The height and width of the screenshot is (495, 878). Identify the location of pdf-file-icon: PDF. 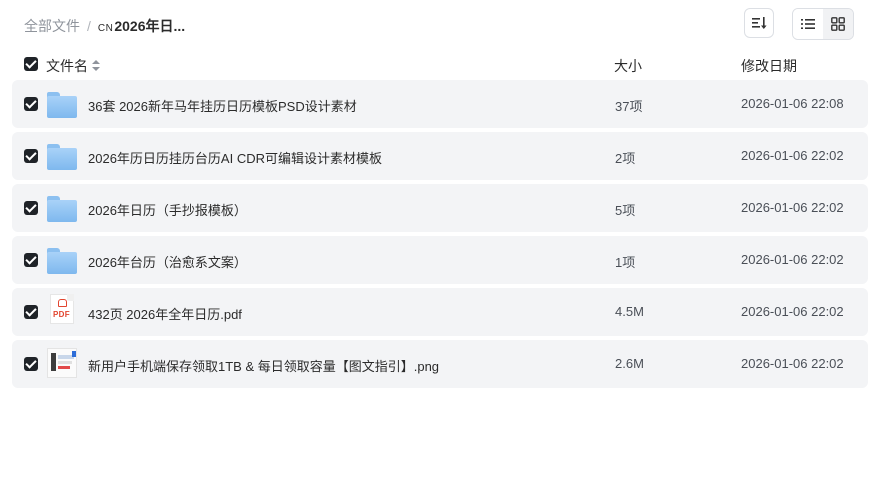
(62, 310).